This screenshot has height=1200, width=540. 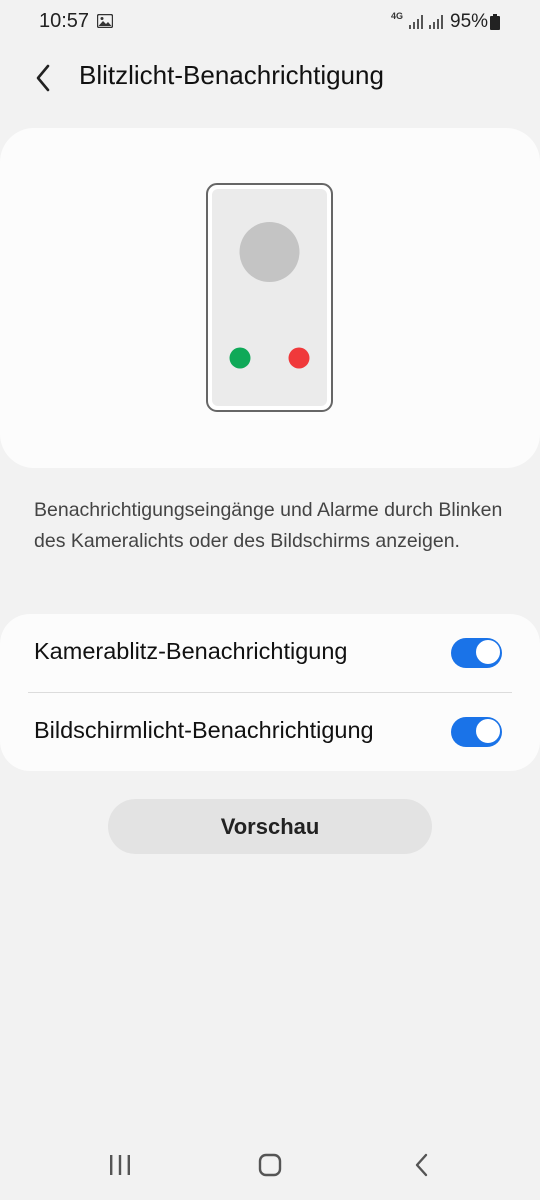 What do you see at coordinates (64, 21) in the screenshot?
I see `status-time: 10:57` at bounding box center [64, 21].